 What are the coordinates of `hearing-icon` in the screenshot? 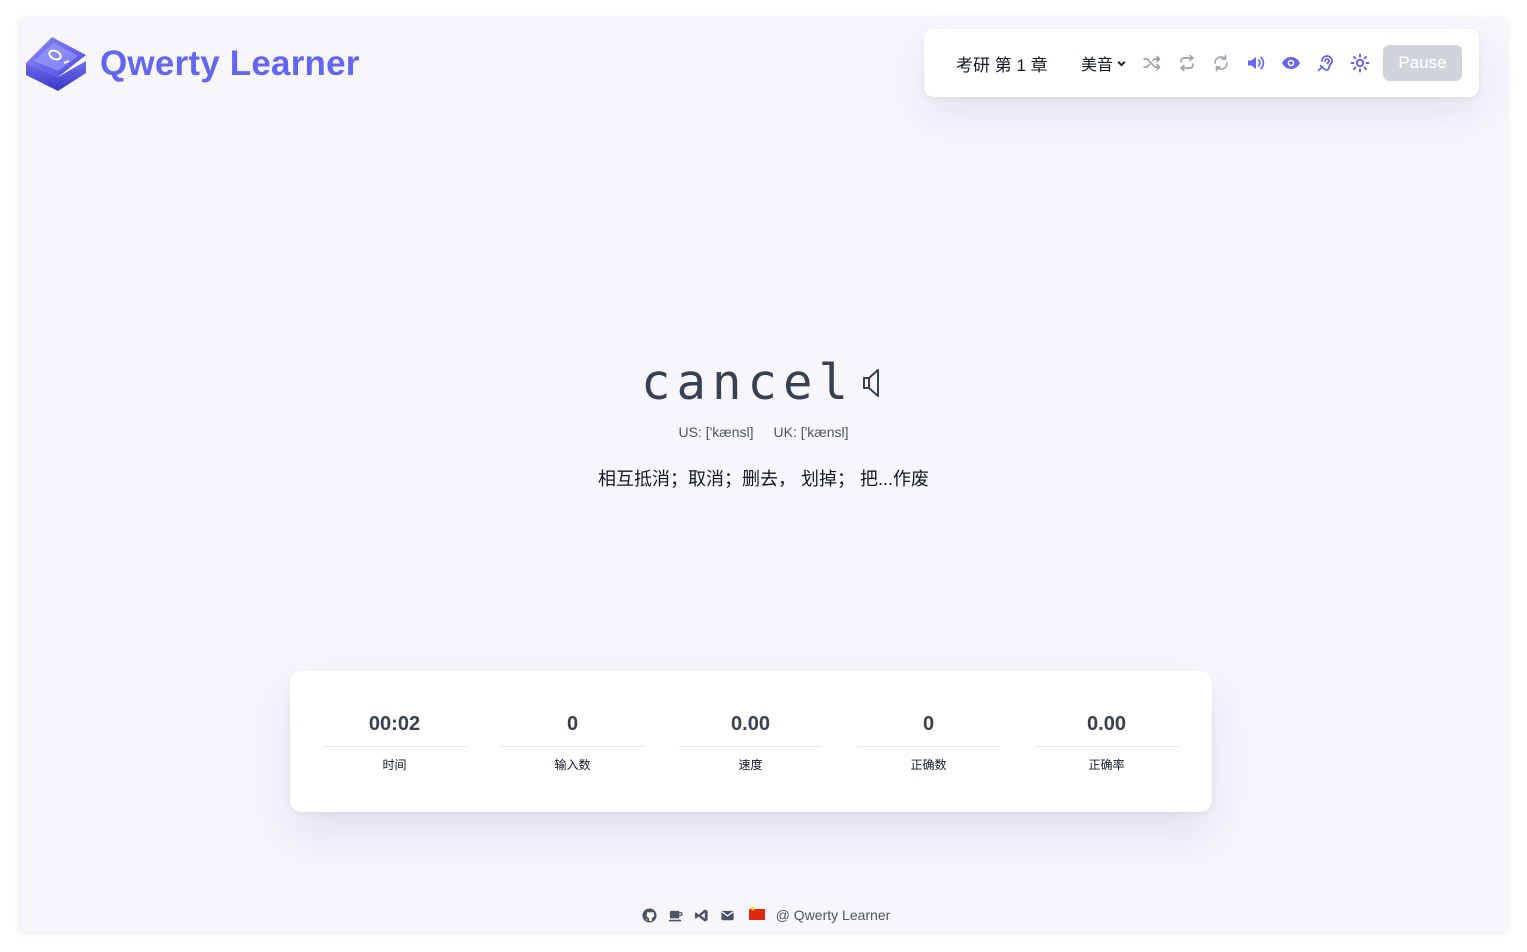 It's located at (1326, 63).